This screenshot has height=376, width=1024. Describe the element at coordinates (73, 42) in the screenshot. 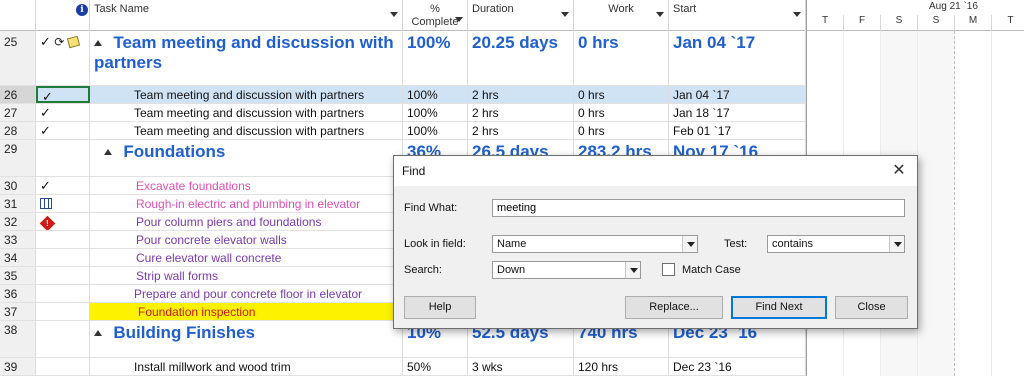

I see `note-icon` at that location.